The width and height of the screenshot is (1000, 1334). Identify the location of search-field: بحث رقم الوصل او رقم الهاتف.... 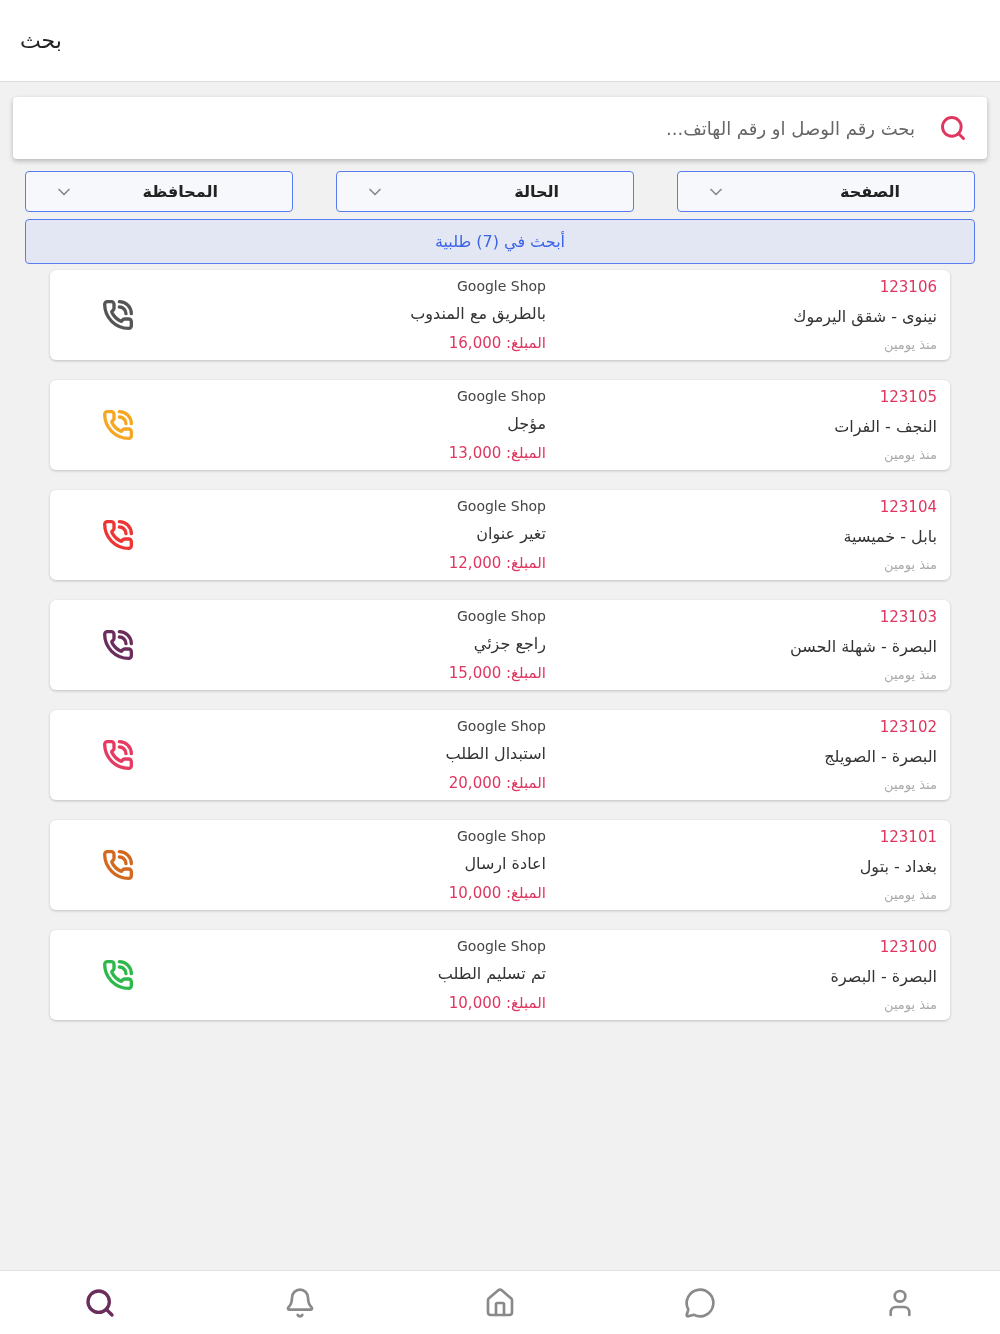
(500, 128).